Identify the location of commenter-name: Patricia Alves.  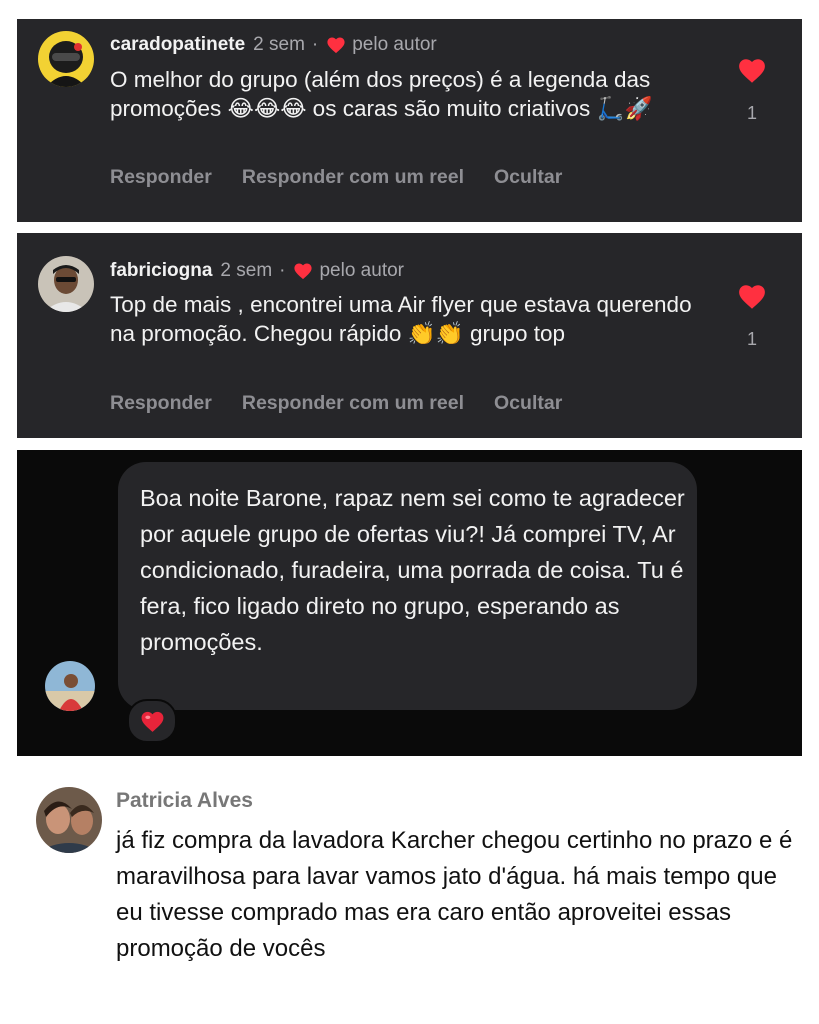
(184, 801).